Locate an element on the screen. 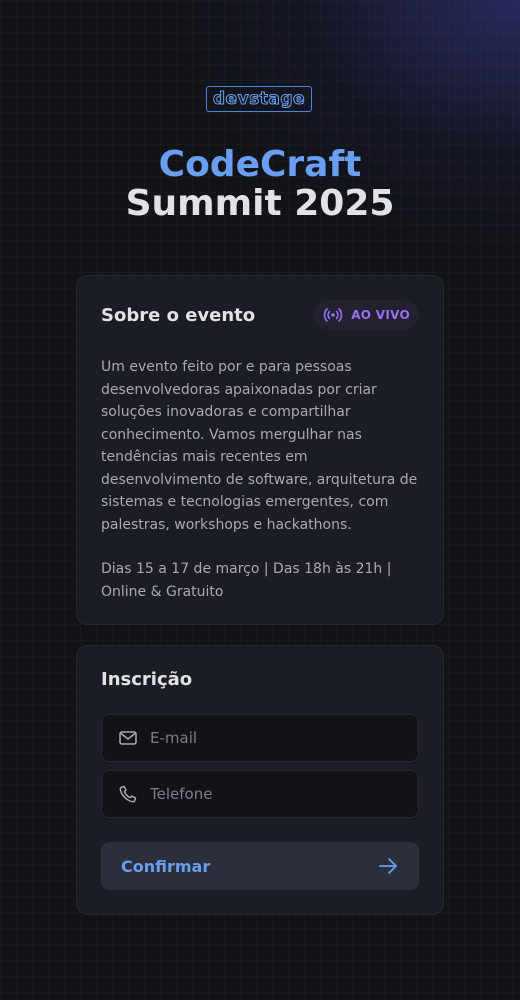  event-title: CodeCraft Summit 2025 is located at coordinates (260, 185).